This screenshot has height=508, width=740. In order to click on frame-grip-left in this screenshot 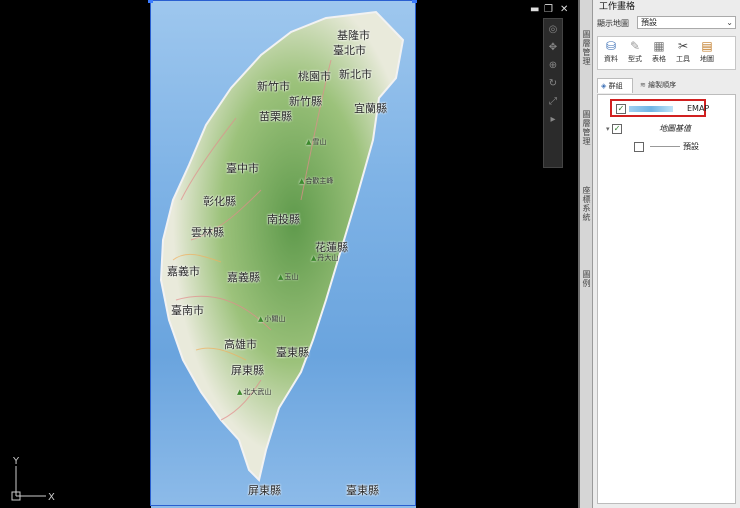, I will do `click(150, 1)`.